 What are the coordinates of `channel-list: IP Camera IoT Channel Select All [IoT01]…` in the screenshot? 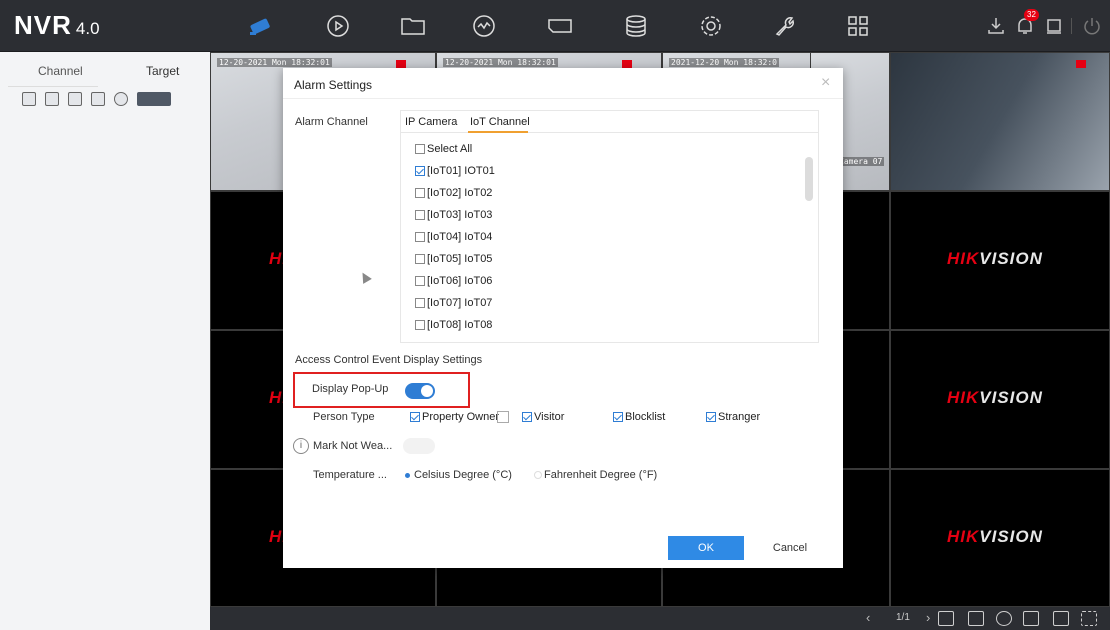 It's located at (609, 226).